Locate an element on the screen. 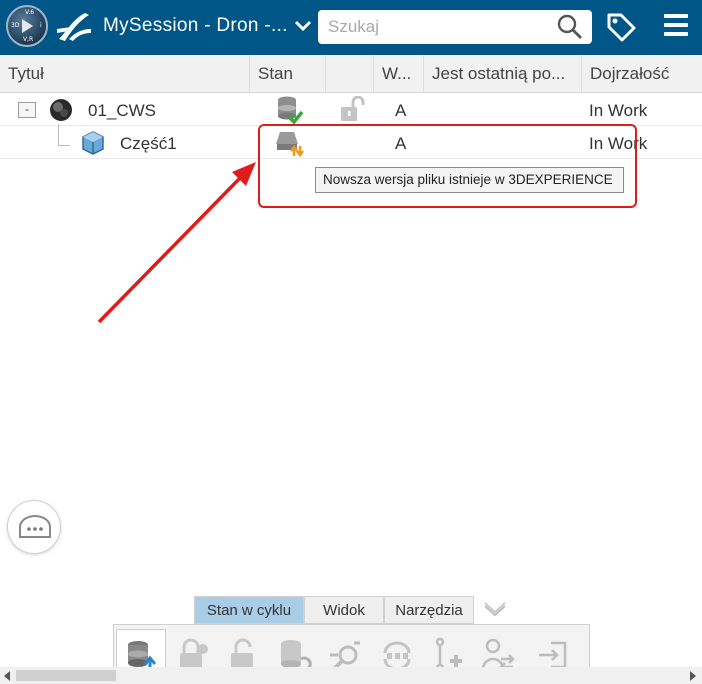 The image size is (702, 684). compass-icon: V.6 3D i V,R is located at coordinates (27, 26).